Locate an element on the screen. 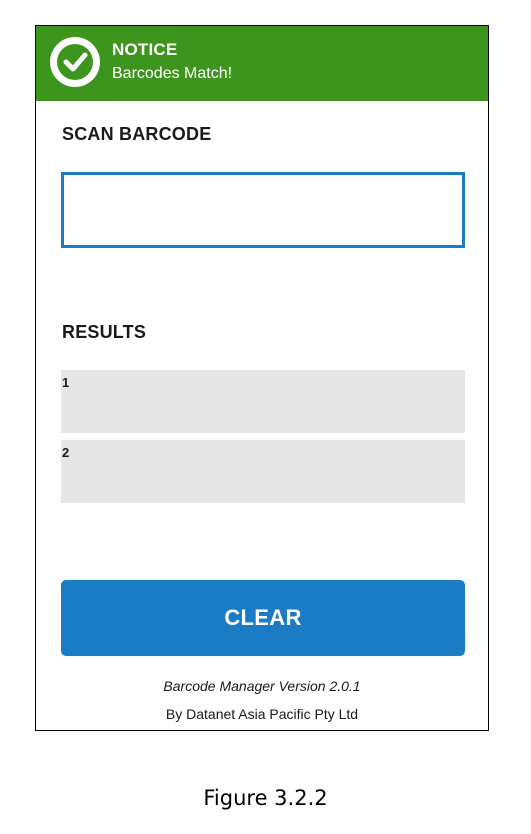 The height and width of the screenshot is (834, 531). result-index-1: 1 is located at coordinates (66, 382).